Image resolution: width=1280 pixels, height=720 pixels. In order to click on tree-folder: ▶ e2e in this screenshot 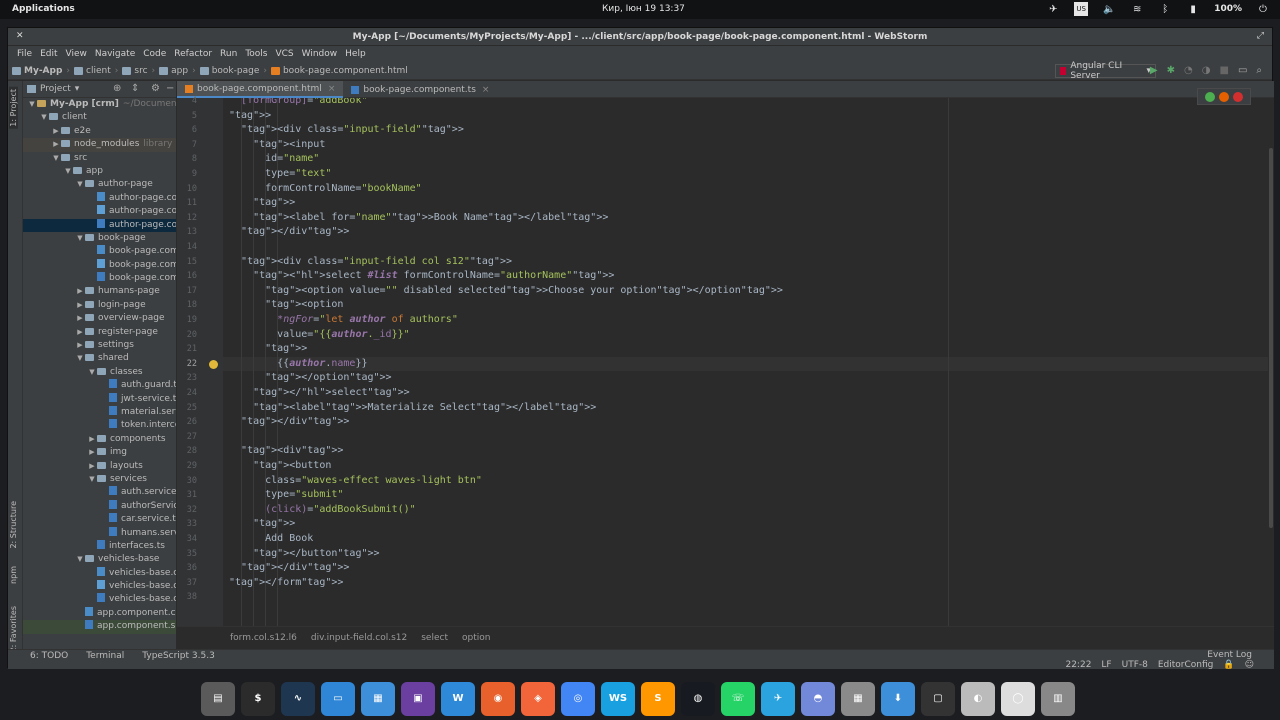, I will do `click(99, 131)`.